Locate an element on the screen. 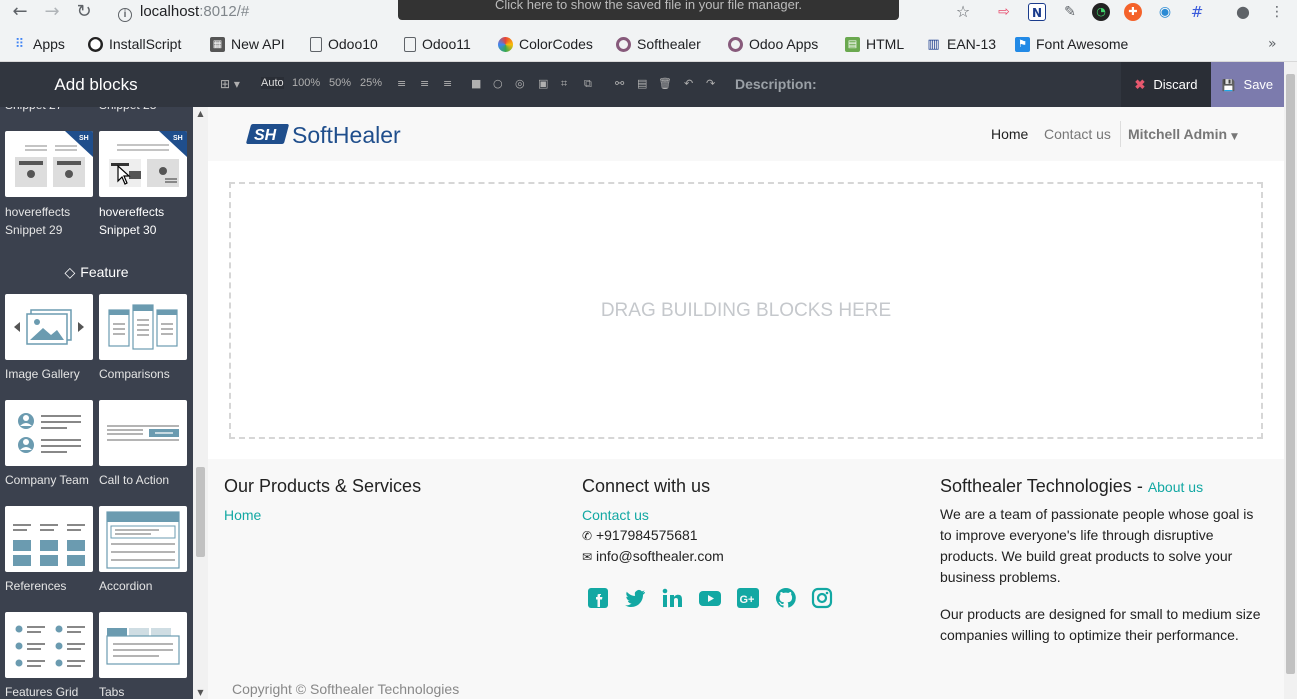 The image size is (1297, 699). layout-grid-icon: ⊞ ▾ is located at coordinates (230, 84).